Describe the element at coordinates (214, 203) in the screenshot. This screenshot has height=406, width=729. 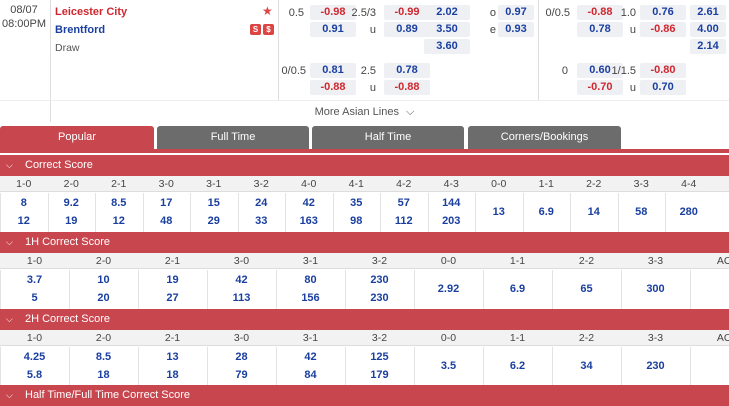
I see `score-odd: 15` at that location.